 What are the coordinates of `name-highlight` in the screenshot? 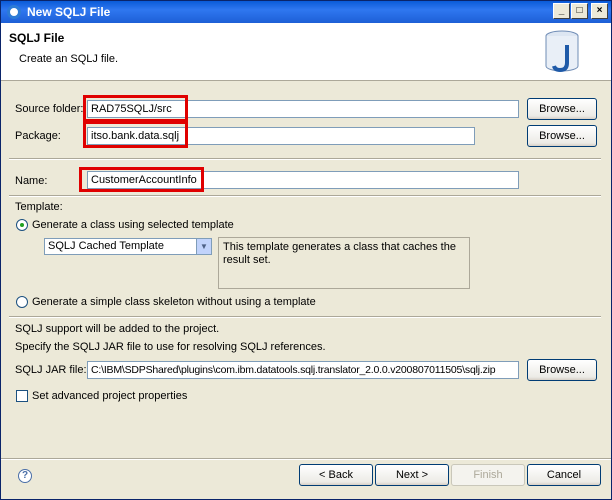 It's located at (141, 179).